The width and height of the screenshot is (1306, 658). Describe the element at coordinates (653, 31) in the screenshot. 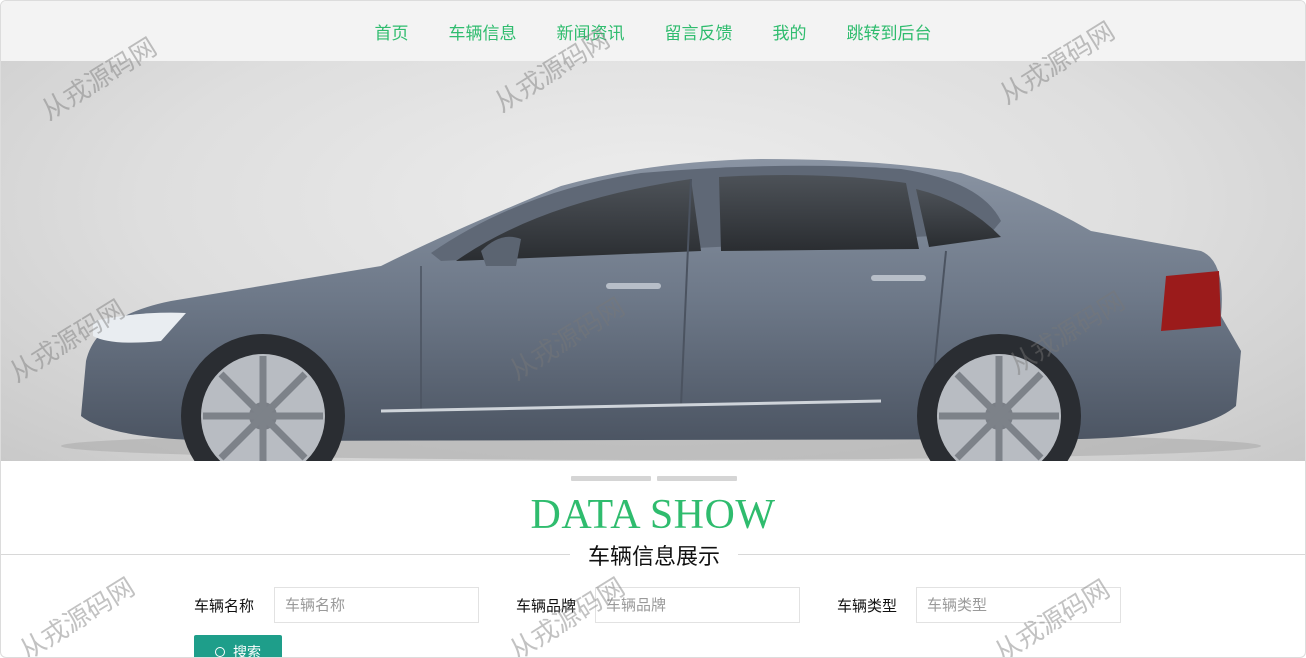

I see `top-nav: 首页 车辆信息 新闻资讯 留言反馈 我的 跳转到后台` at that location.